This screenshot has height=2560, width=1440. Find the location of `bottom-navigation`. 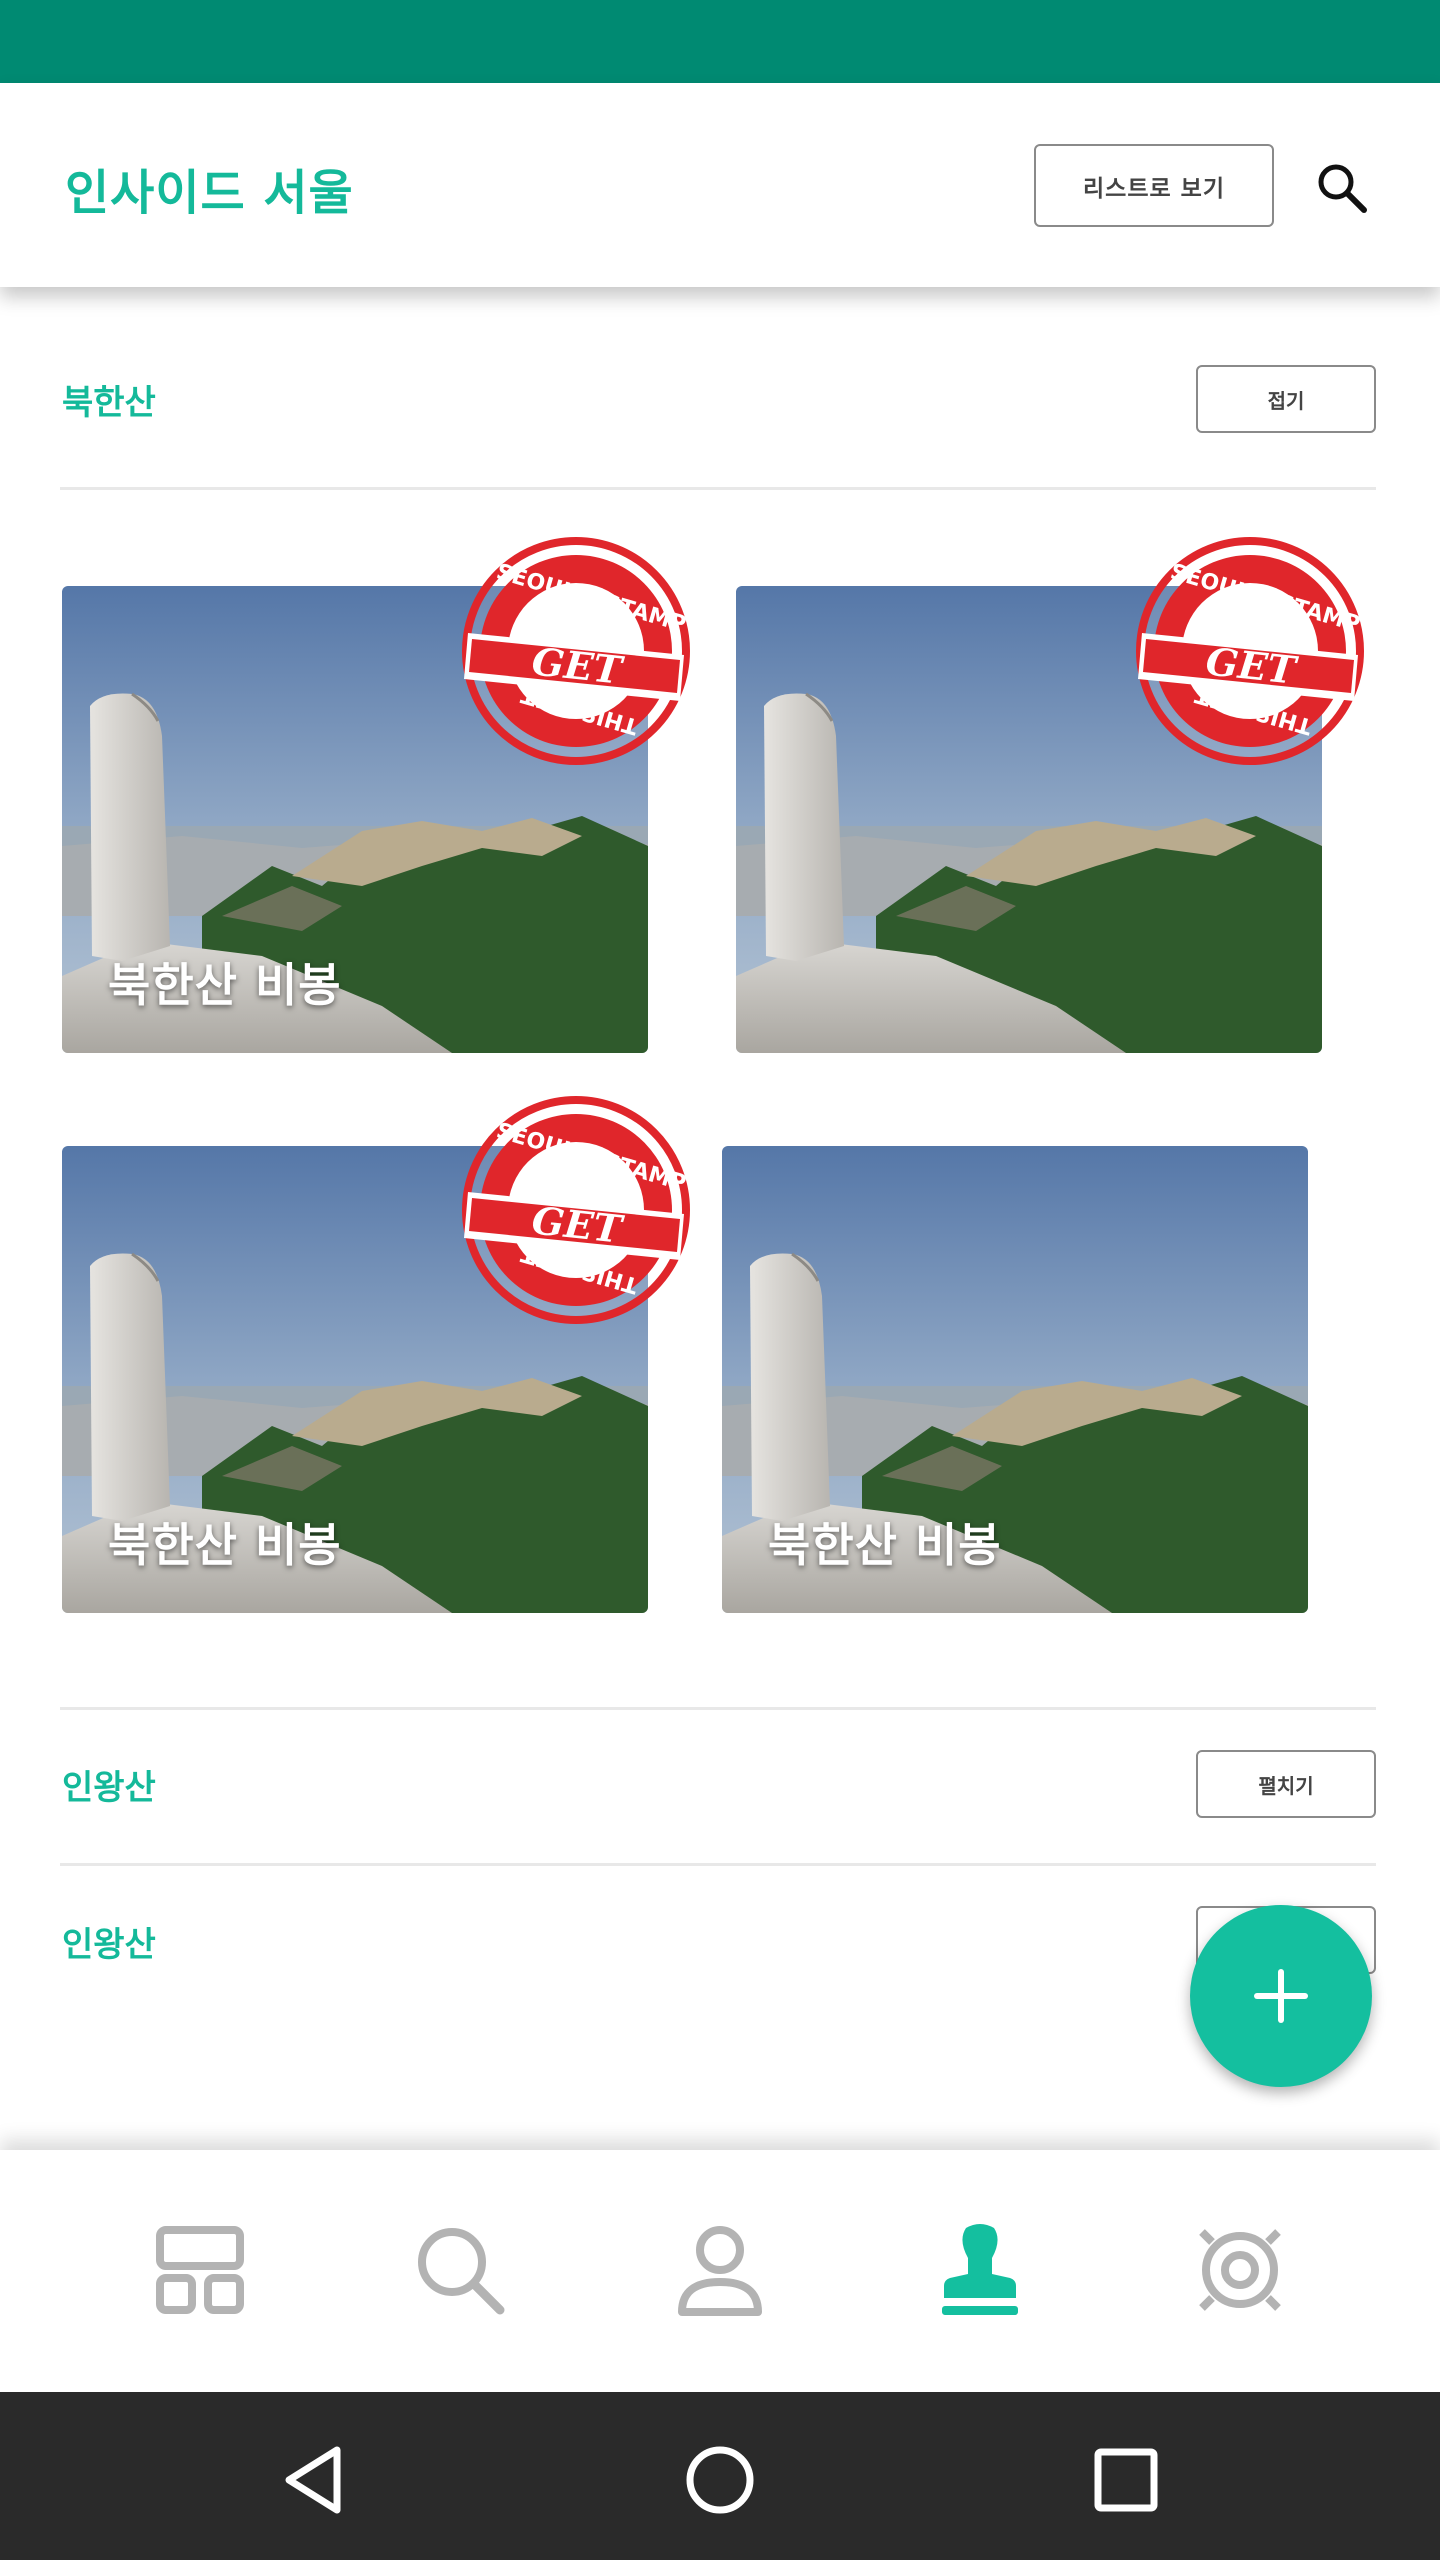

bottom-navigation is located at coordinates (720, 2271).